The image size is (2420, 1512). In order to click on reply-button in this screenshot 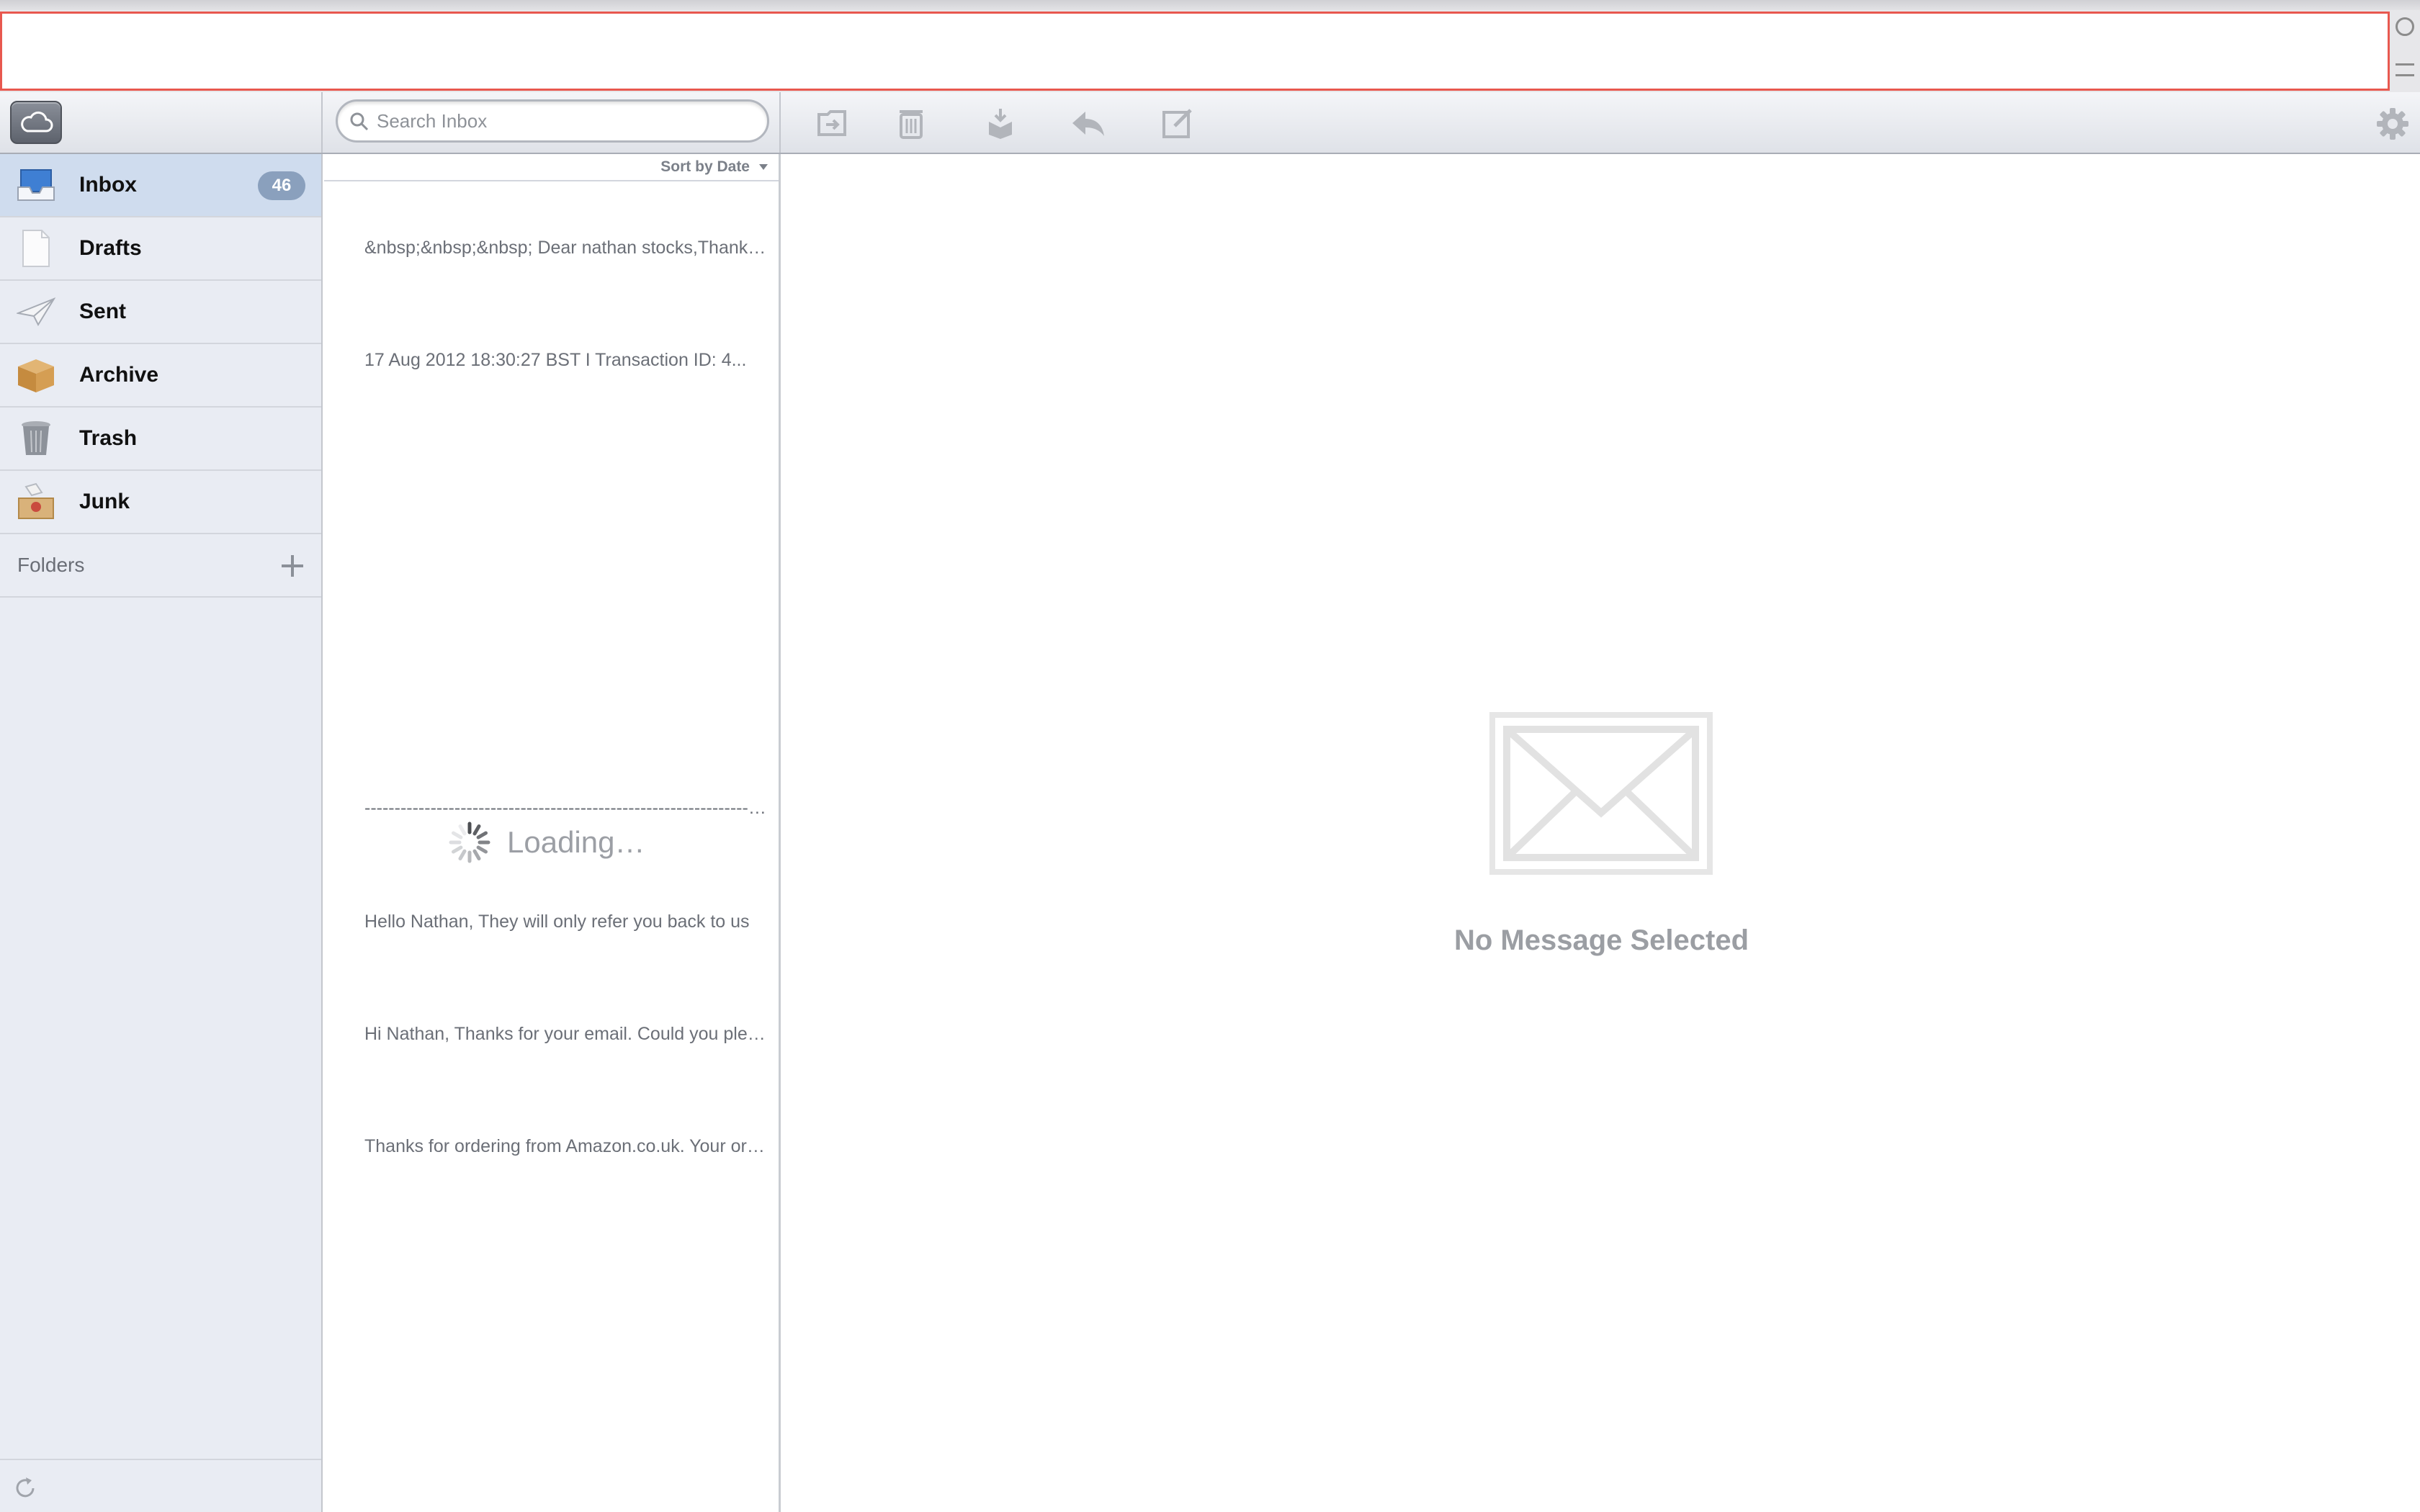, I will do `click(1088, 123)`.